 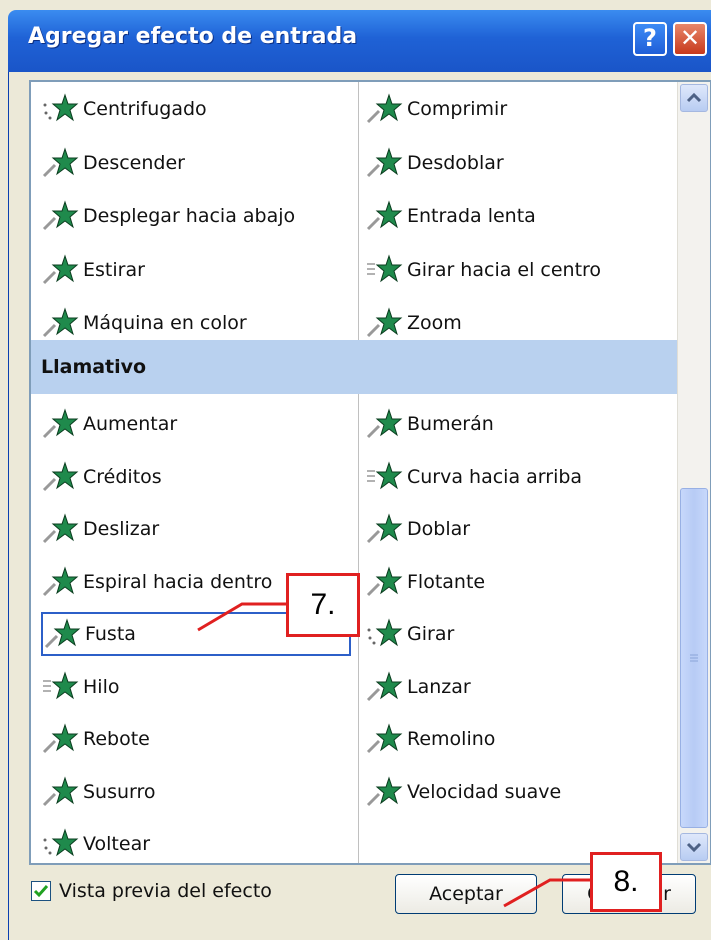 I want to click on scroll-down-button, so click(x=694, y=847).